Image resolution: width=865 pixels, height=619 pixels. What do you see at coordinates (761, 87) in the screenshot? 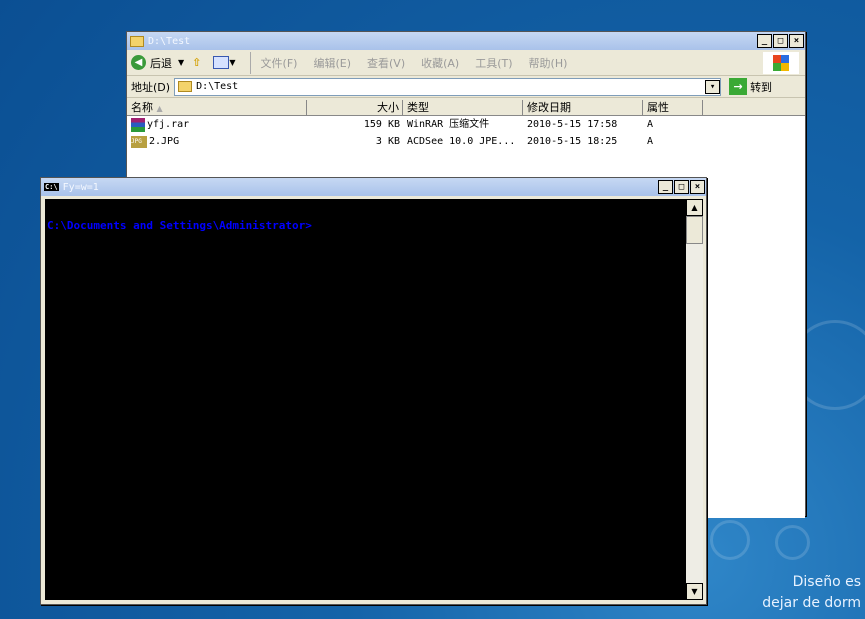
I see `go-button: 转到` at bounding box center [761, 87].